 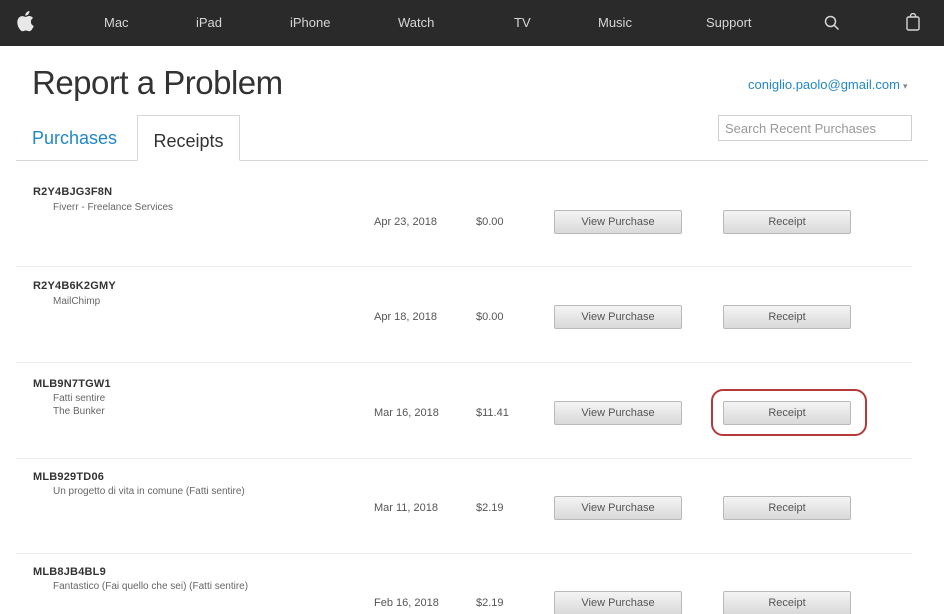 I want to click on nav-item-mac: Mac, so click(x=116, y=23).